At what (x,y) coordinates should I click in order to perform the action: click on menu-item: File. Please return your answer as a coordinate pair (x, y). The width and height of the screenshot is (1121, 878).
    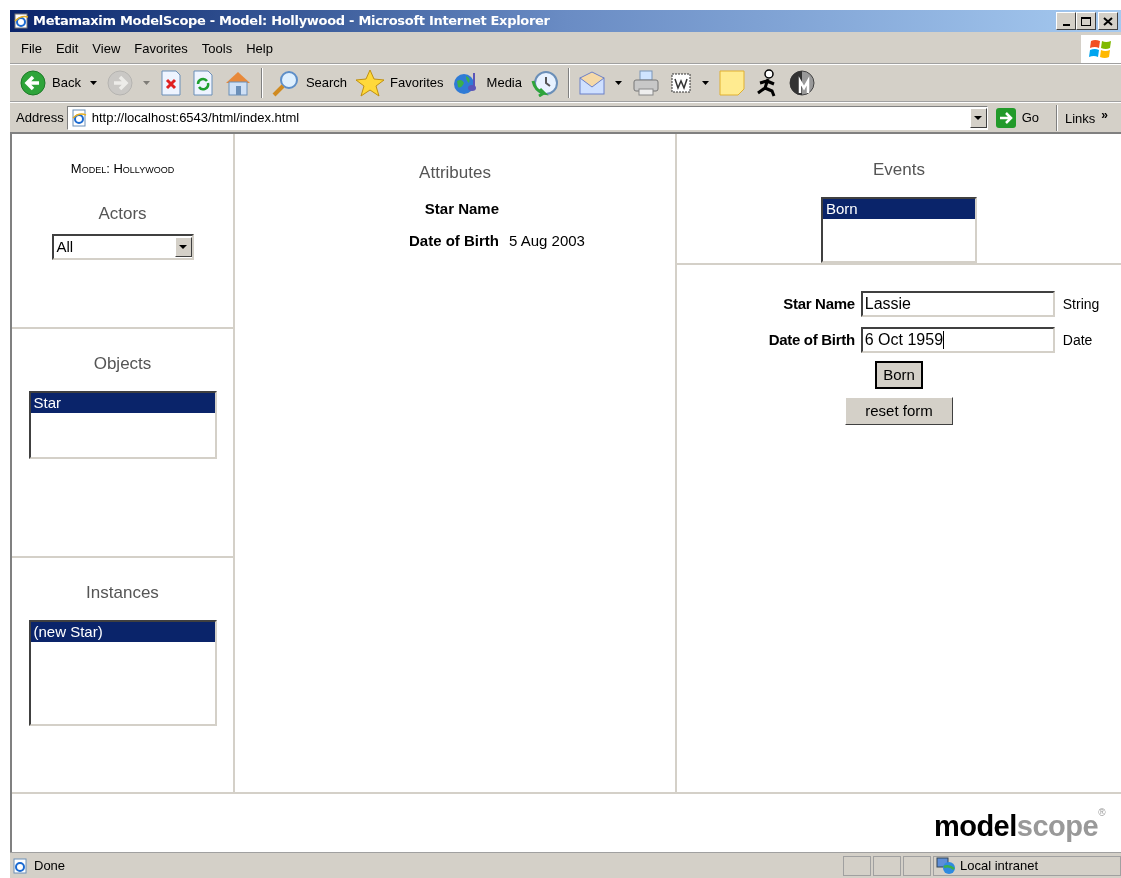
    Looking at the image, I should click on (31, 48).